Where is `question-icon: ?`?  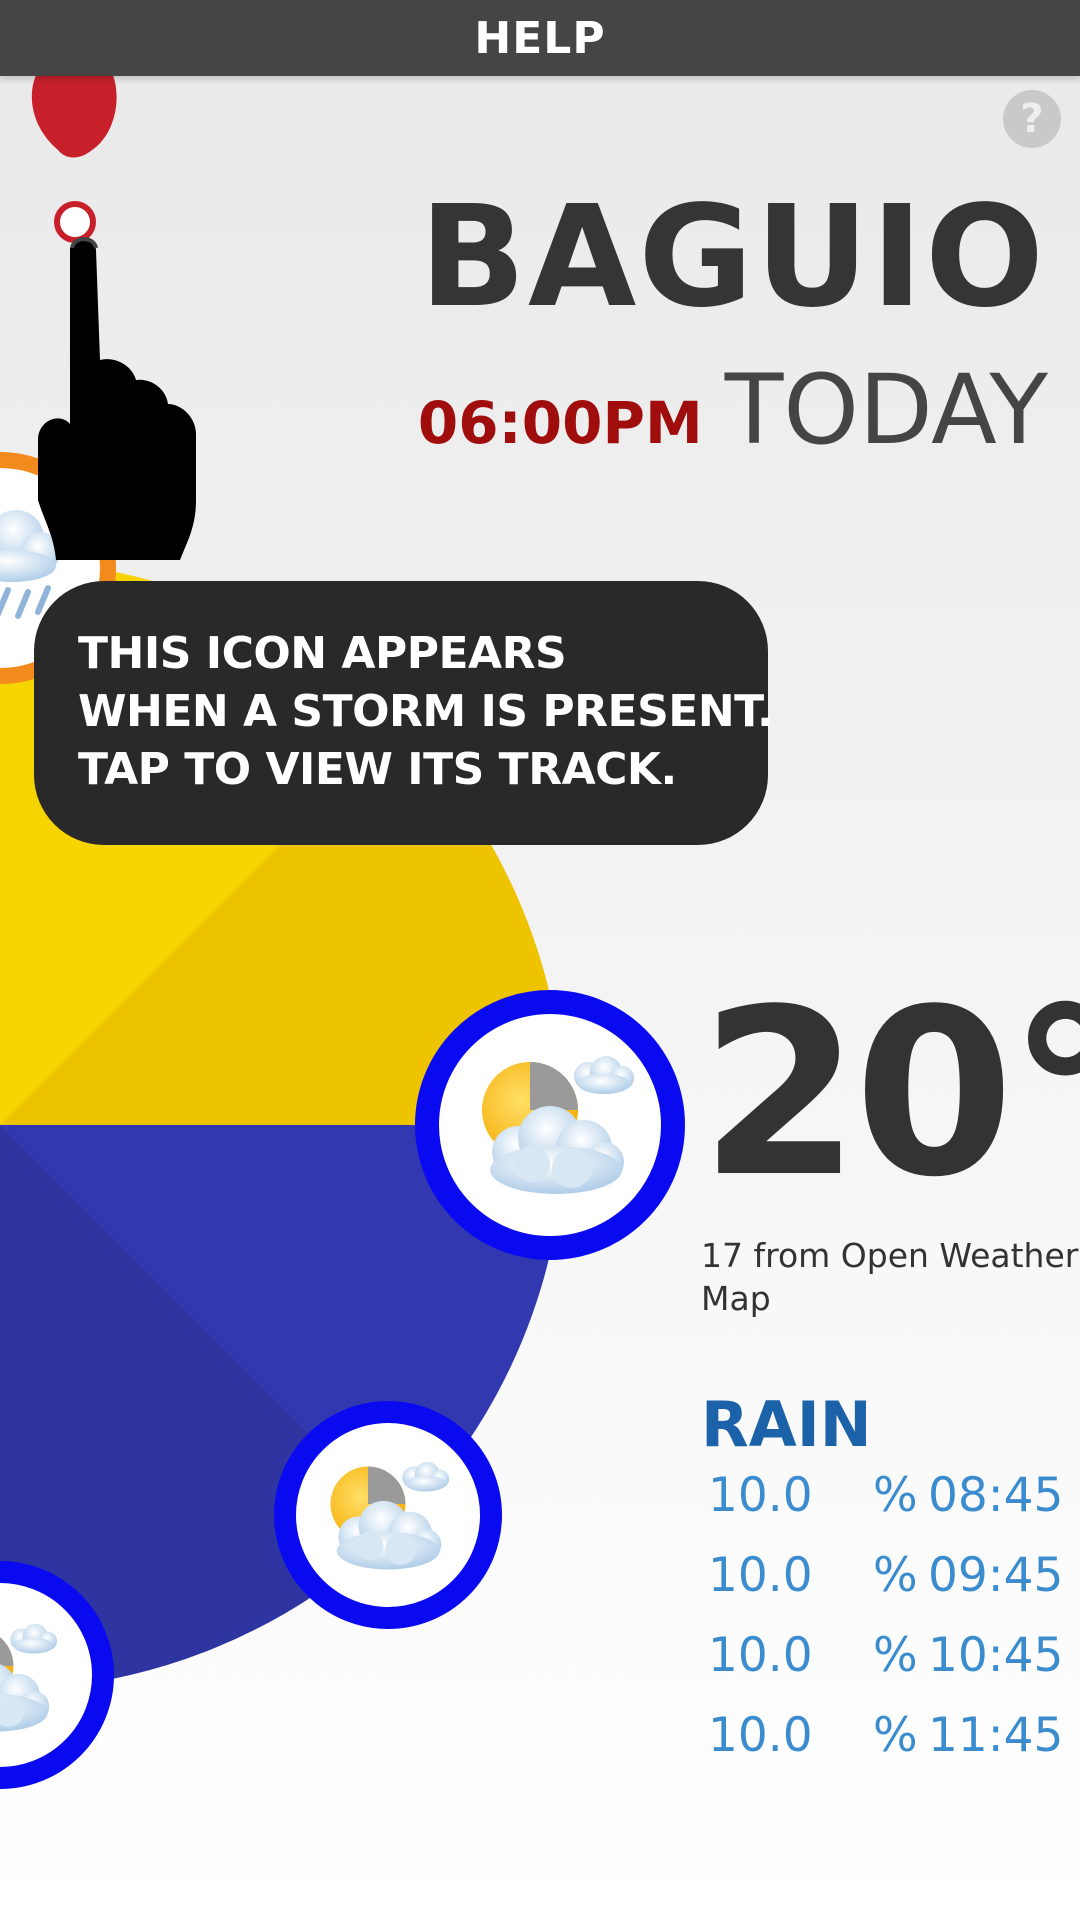 question-icon: ? is located at coordinates (1032, 119).